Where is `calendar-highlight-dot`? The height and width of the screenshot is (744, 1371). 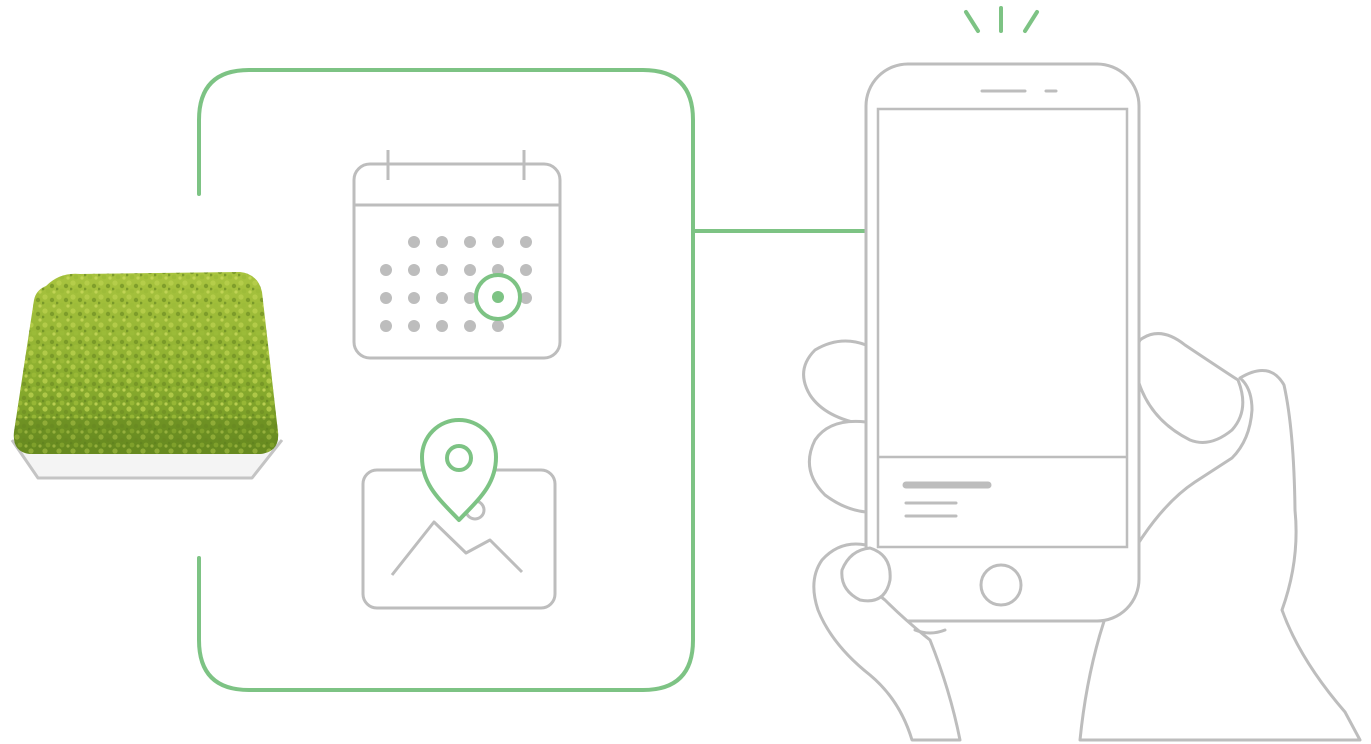 calendar-highlight-dot is located at coordinates (498, 297).